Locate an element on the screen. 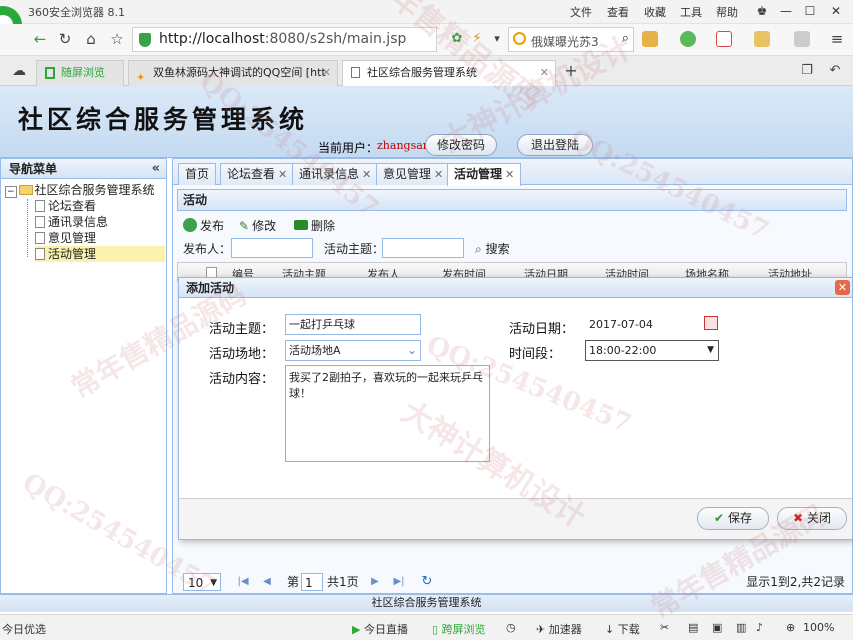 This screenshot has height=640, width=853. add-icon is located at coordinates (190, 225).